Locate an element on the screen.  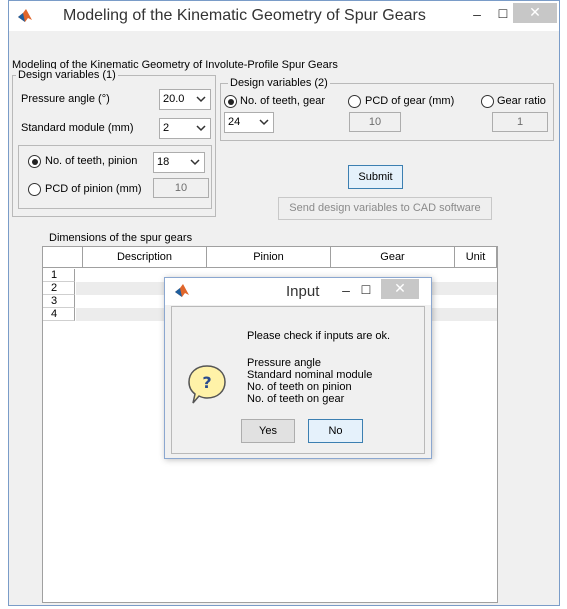
dialog-item-pressure-angle: Pressure angle is located at coordinates (284, 363).